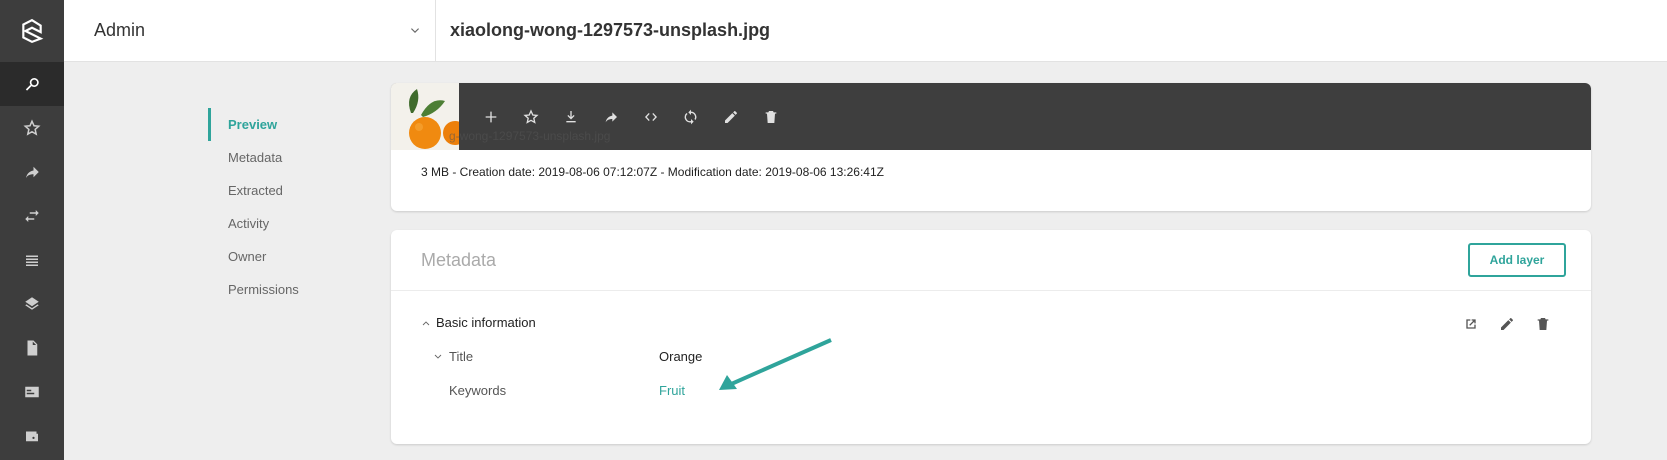  I want to click on download-icon, so click(571, 117).